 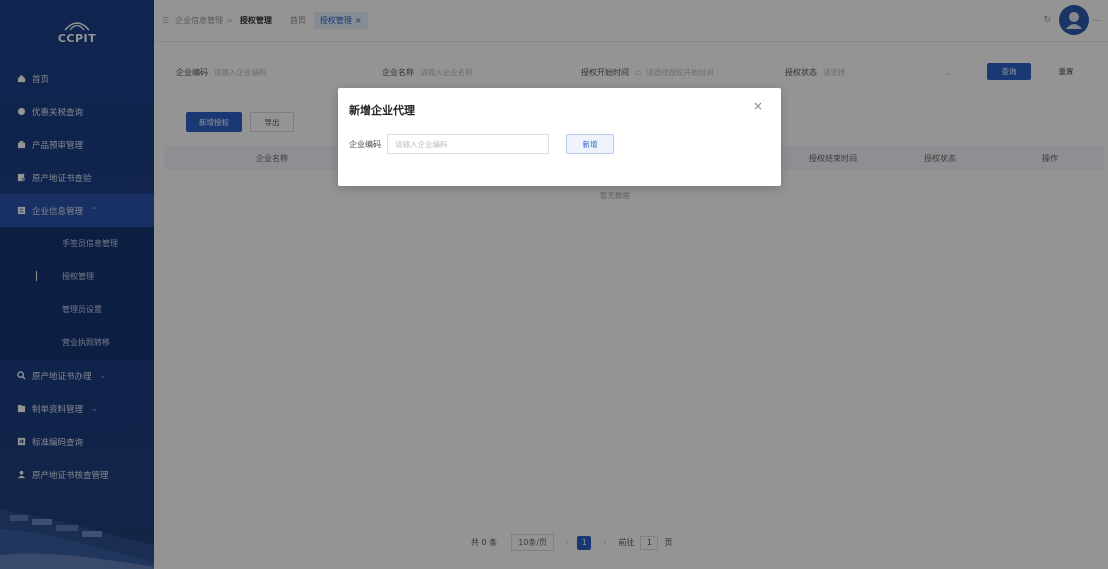 What do you see at coordinates (382, 110) in the screenshot?
I see `dialog-title: 新增企业代理` at bounding box center [382, 110].